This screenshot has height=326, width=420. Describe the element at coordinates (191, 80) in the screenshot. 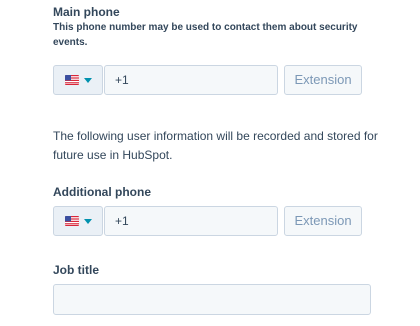

I see `main-phone-input: +1` at that location.